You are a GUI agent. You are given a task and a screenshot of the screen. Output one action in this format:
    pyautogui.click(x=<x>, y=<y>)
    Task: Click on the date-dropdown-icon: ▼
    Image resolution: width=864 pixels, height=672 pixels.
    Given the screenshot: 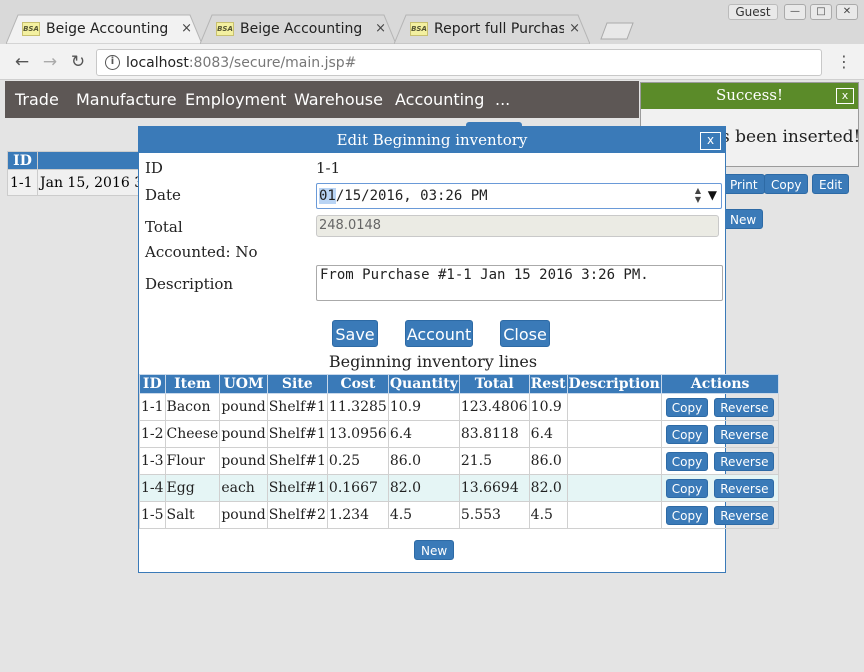 What is the action you would take?
    pyautogui.click(x=712, y=195)
    